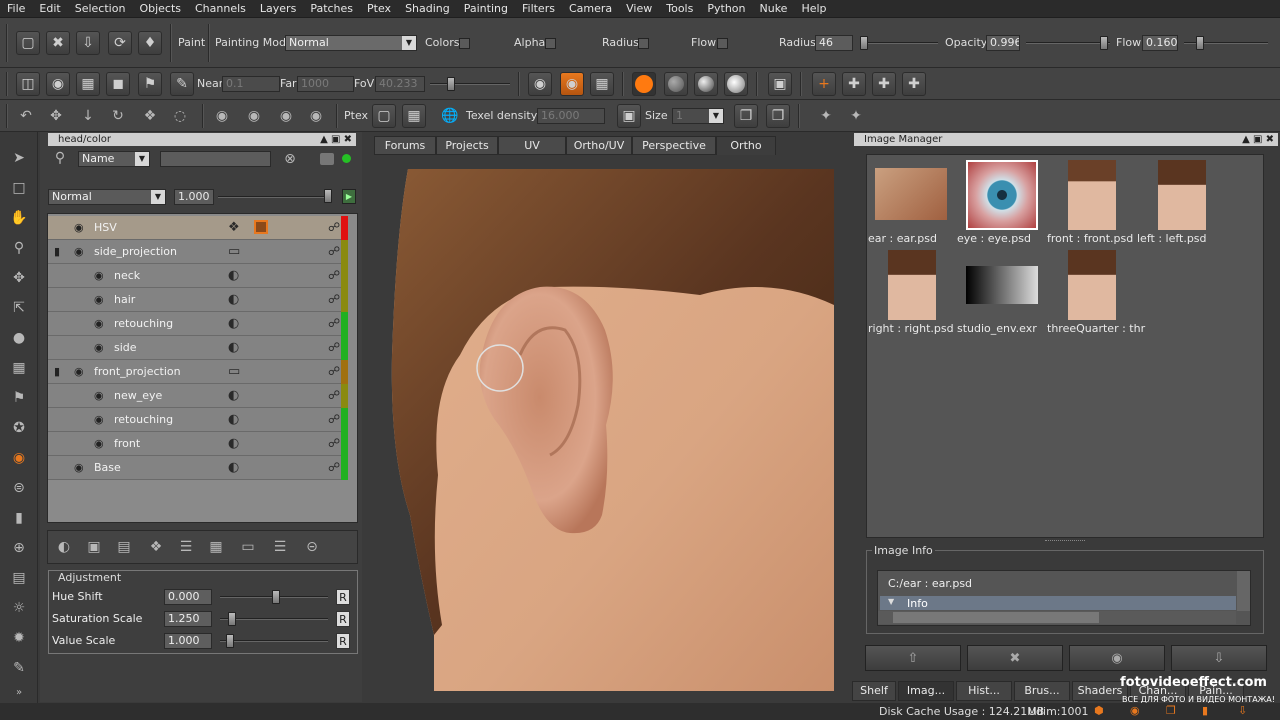  I want to click on layer-row: ▮ ◉ front_projection ▭ ☍, so click(198, 372).